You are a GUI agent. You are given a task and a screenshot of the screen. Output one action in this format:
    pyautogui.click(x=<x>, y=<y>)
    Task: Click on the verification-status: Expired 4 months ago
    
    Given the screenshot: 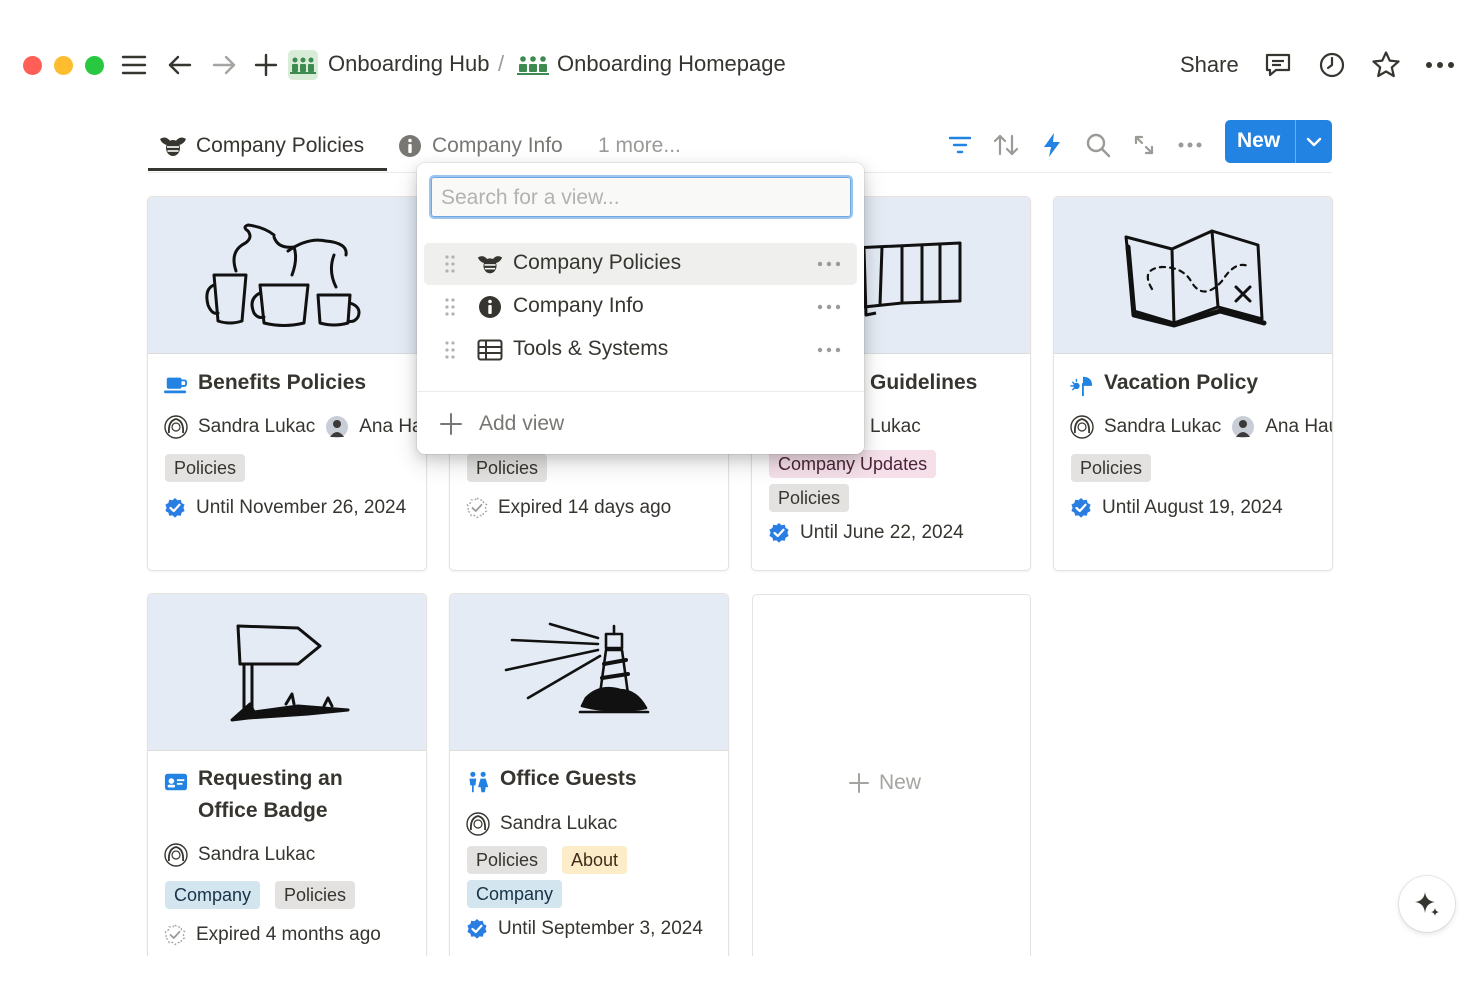 What is the action you would take?
    pyautogui.click(x=272, y=935)
    